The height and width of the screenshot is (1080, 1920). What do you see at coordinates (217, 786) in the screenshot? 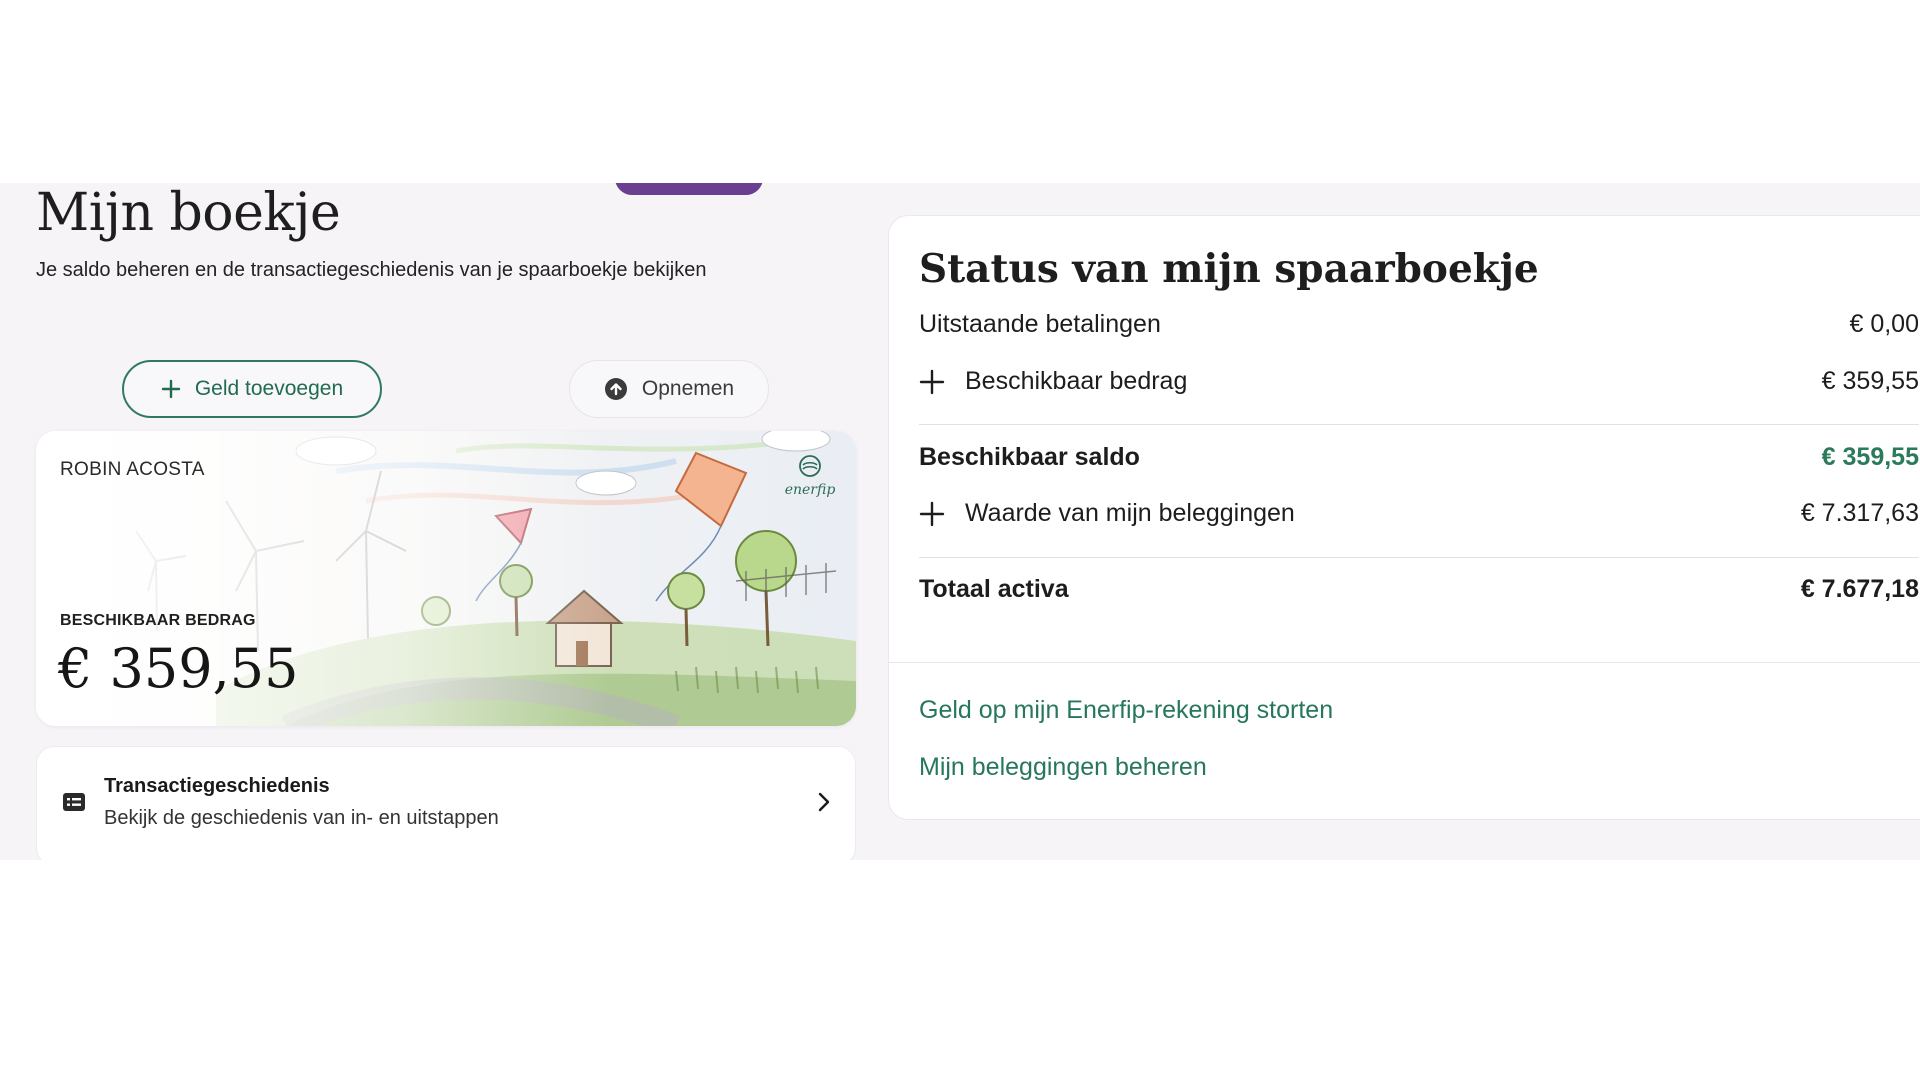
I see `history-title: Transactiegeschiedenis` at bounding box center [217, 786].